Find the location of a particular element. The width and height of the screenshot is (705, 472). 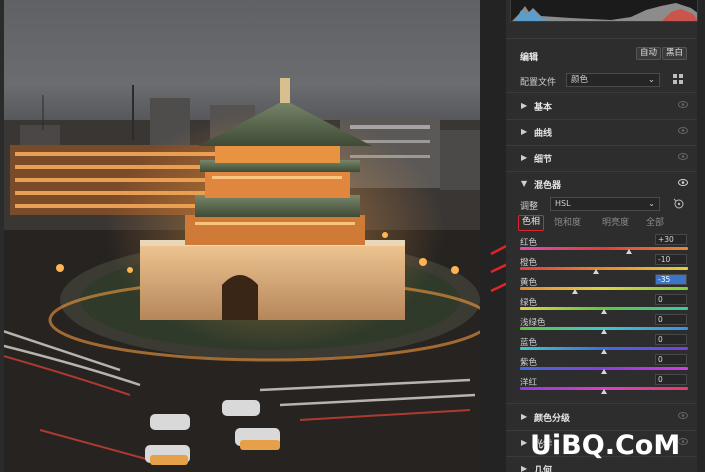

hsl-slider-row: 红色 +30 is located at coordinates (606, 245).